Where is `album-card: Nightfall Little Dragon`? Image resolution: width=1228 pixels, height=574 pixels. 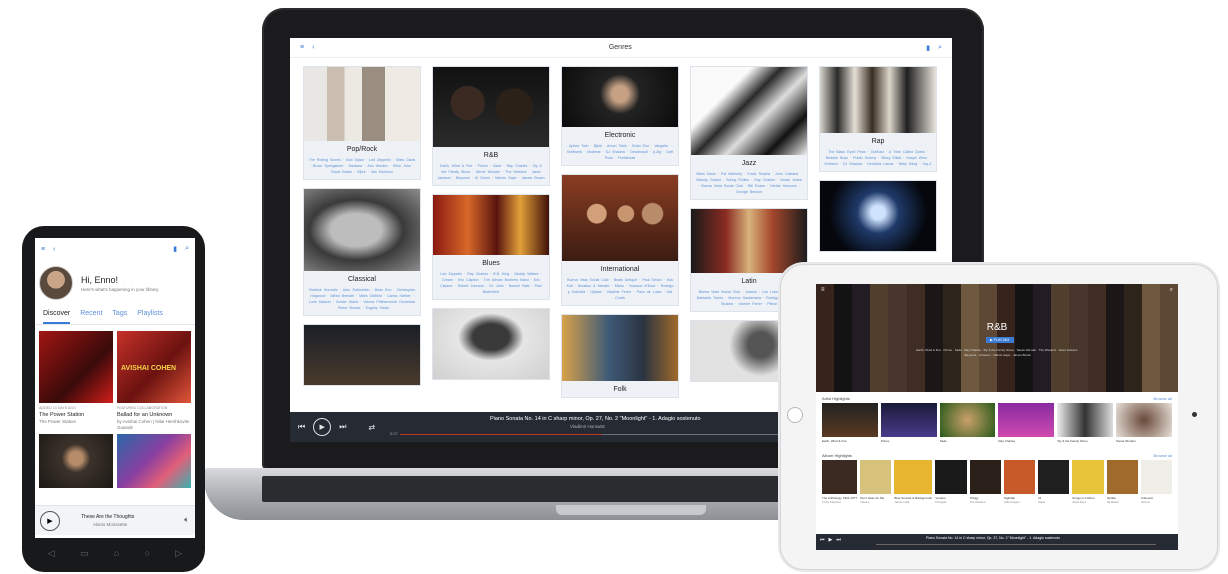 album-card: Nightfall Little Dragon is located at coordinates (1019, 482).